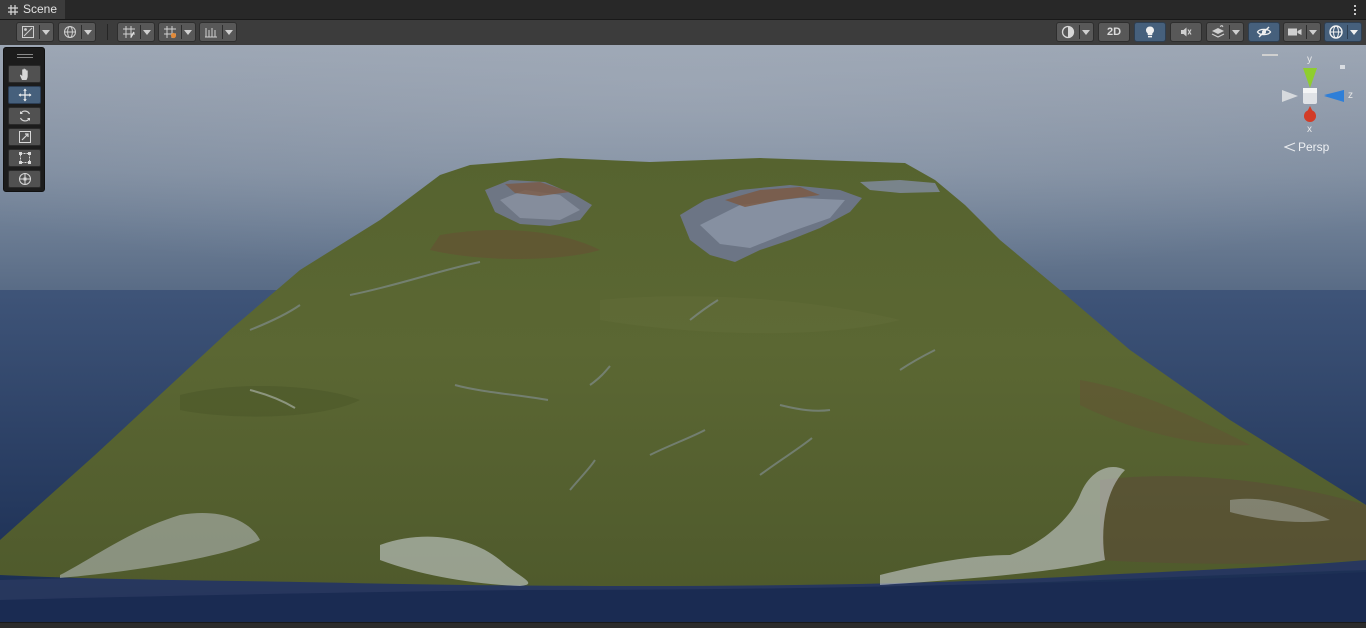  I want to click on hand-icon, so click(23, 74).